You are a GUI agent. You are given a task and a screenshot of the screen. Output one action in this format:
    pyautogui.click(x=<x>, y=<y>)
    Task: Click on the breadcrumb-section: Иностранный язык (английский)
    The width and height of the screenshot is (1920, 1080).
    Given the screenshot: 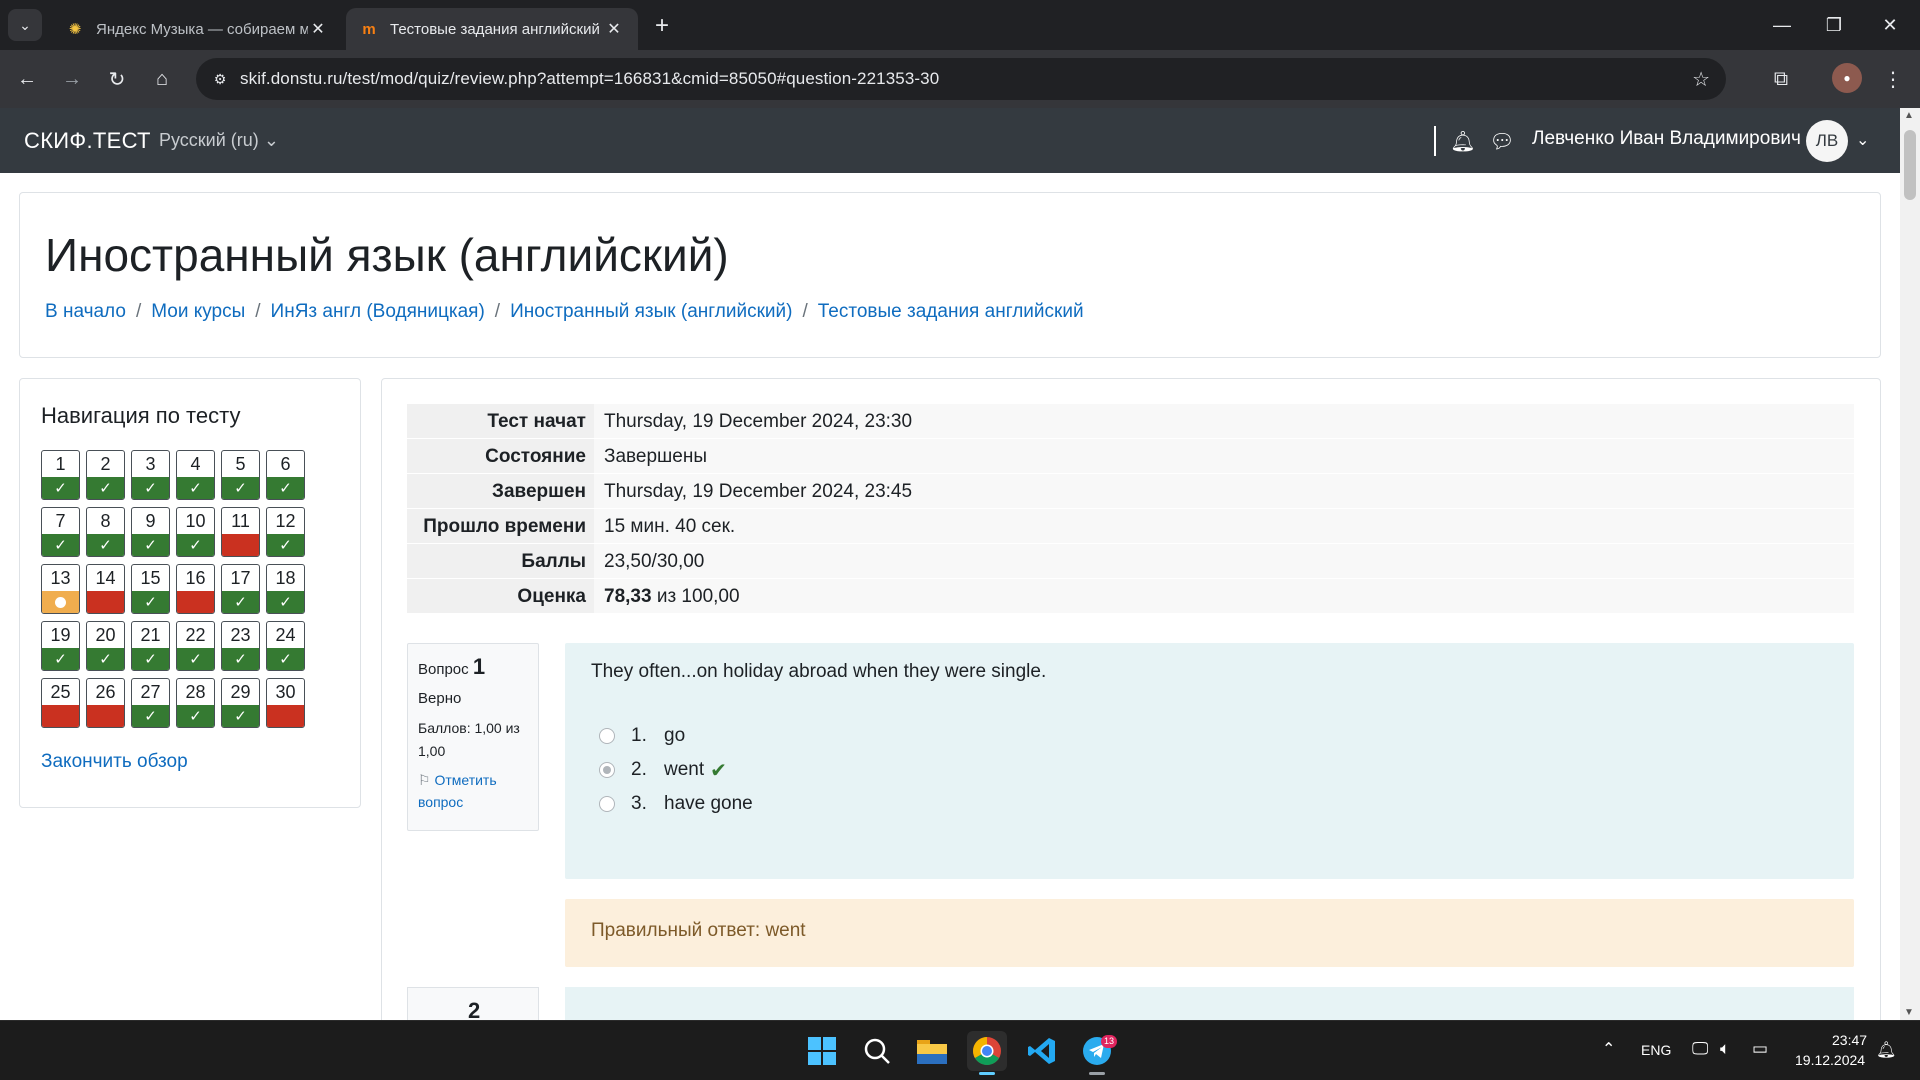 What is the action you would take?
    pyautogui.click(x=651, y=312)
    